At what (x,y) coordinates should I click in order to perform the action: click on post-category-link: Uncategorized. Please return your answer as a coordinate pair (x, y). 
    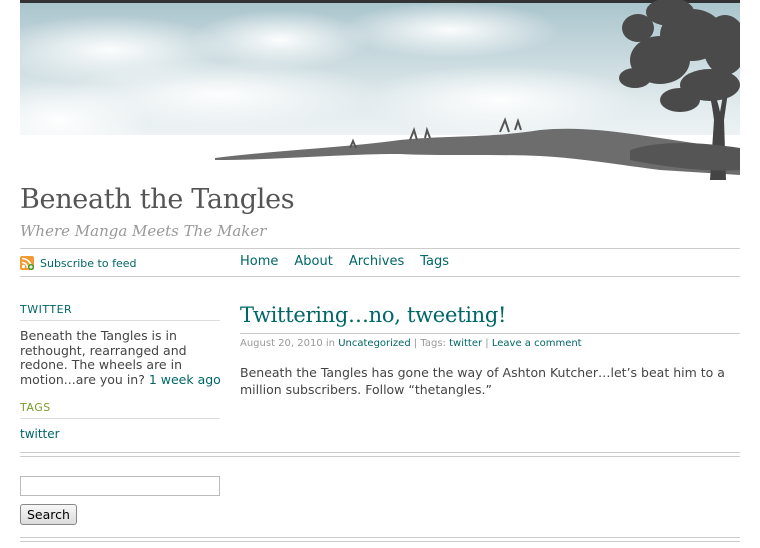
    Looking at the image, I should click on (374, 343).